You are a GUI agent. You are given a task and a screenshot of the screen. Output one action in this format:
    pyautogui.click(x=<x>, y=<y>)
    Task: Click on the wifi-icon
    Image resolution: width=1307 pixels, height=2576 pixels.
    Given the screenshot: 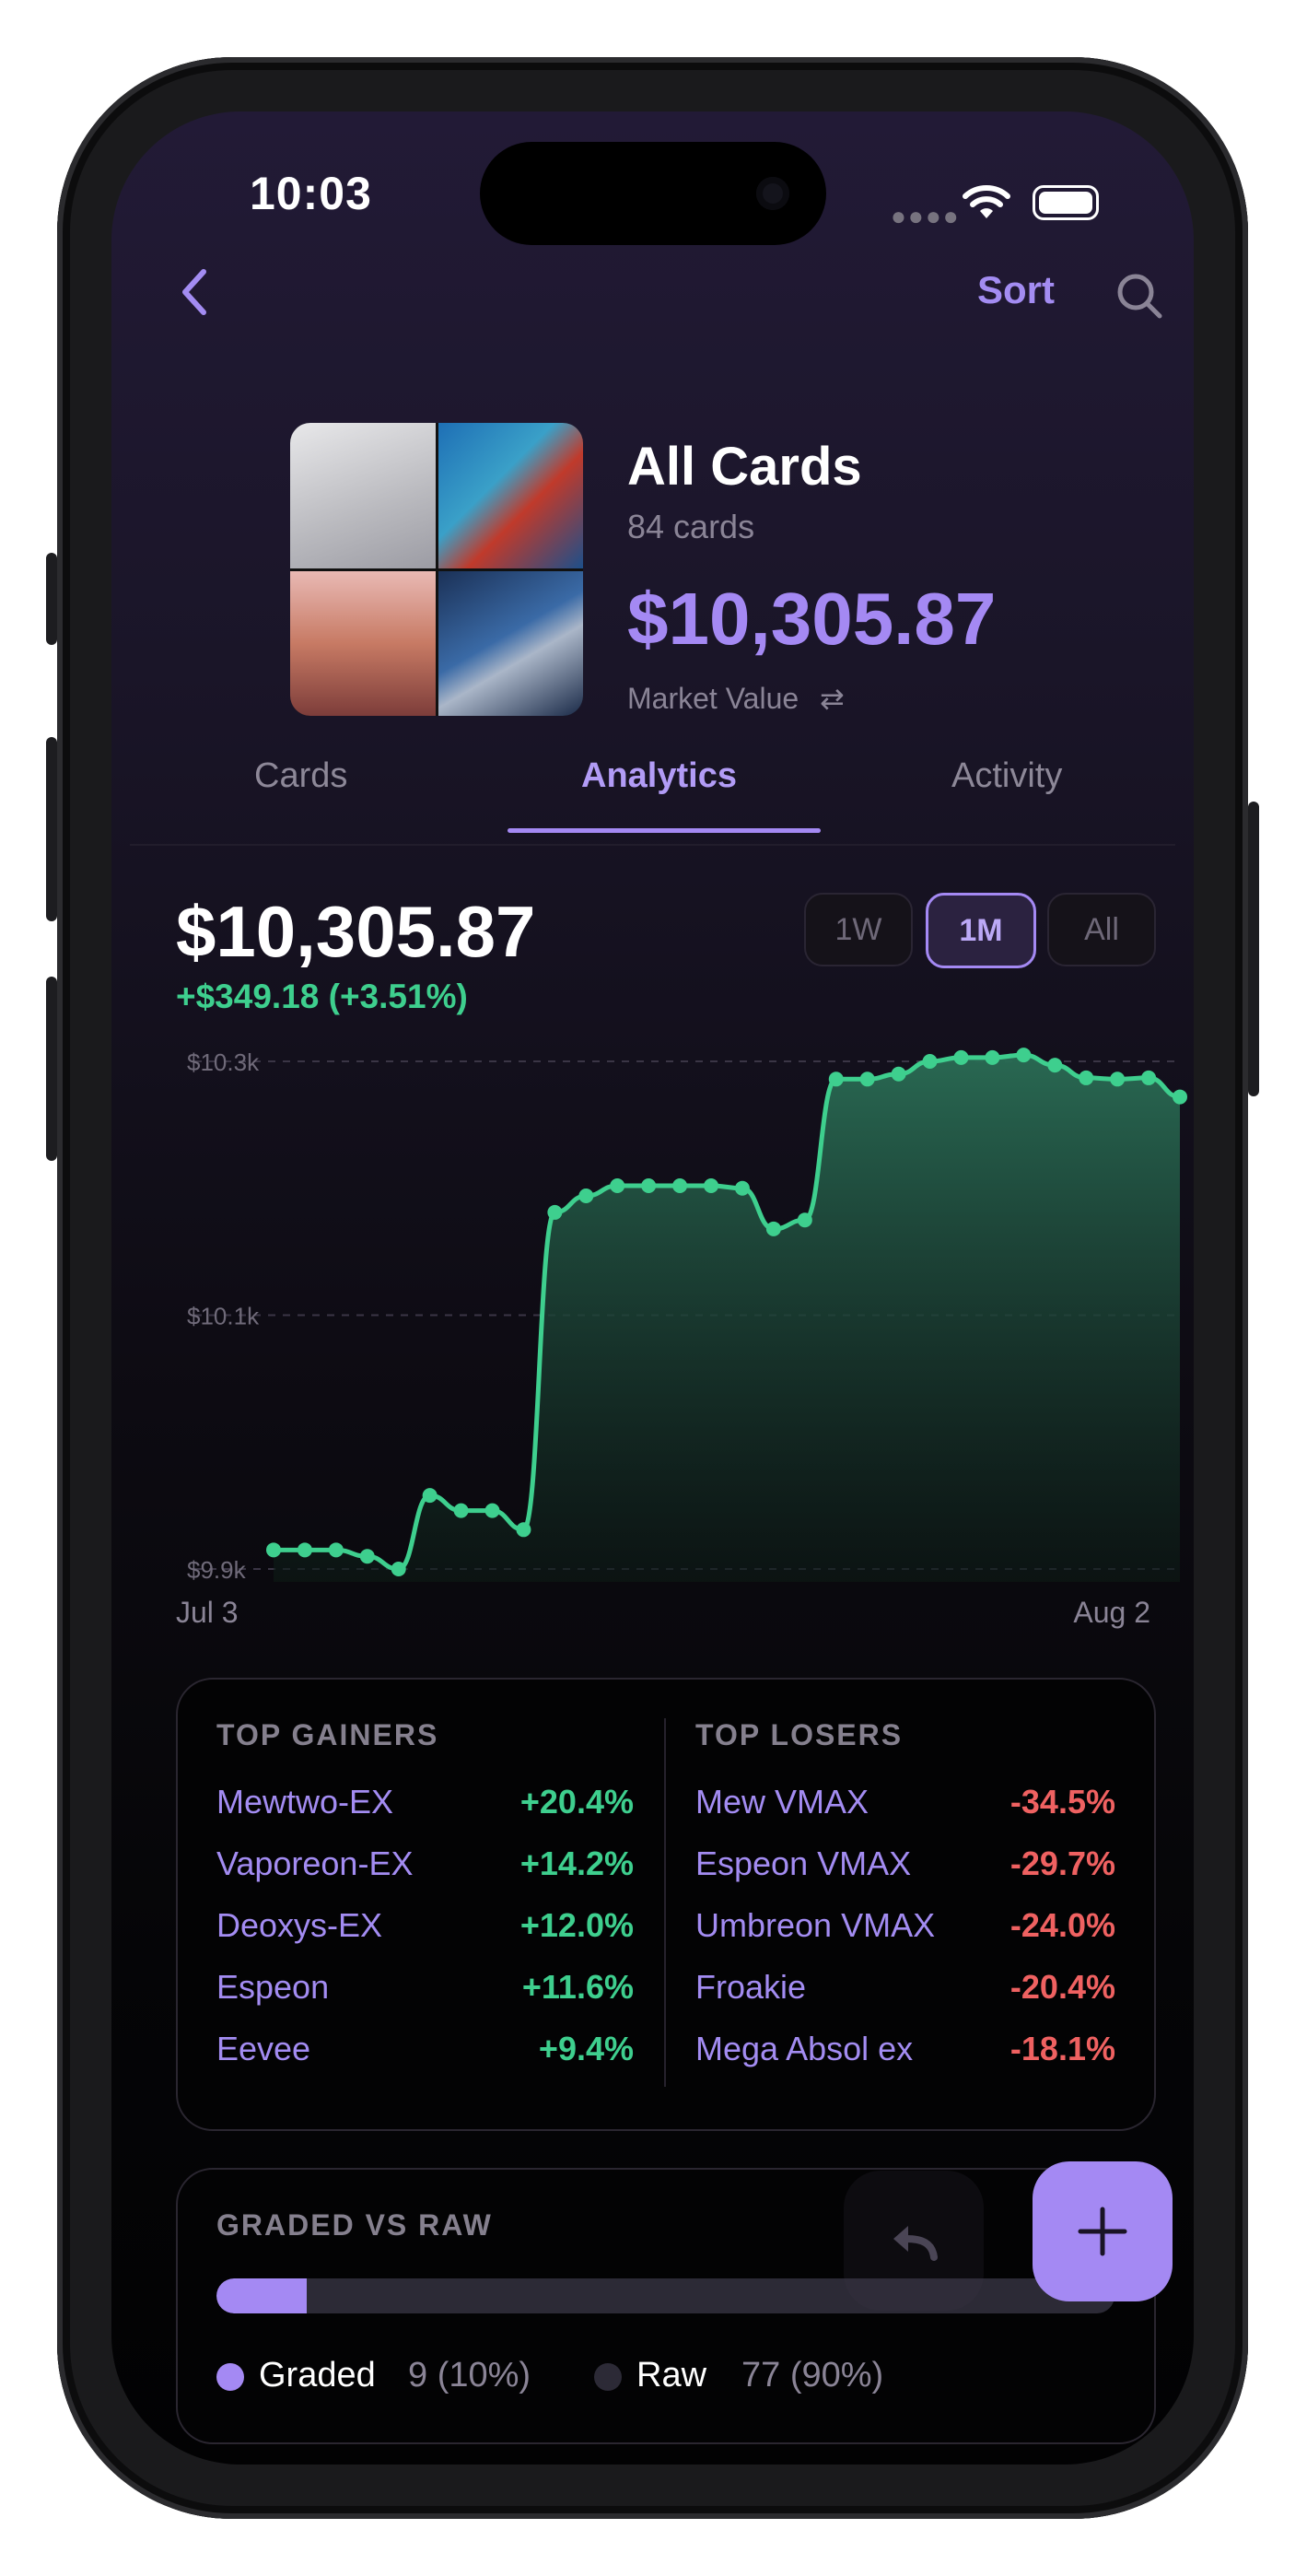 What is the action you would take?
    pyautogui.click(x=986, y=201)
    